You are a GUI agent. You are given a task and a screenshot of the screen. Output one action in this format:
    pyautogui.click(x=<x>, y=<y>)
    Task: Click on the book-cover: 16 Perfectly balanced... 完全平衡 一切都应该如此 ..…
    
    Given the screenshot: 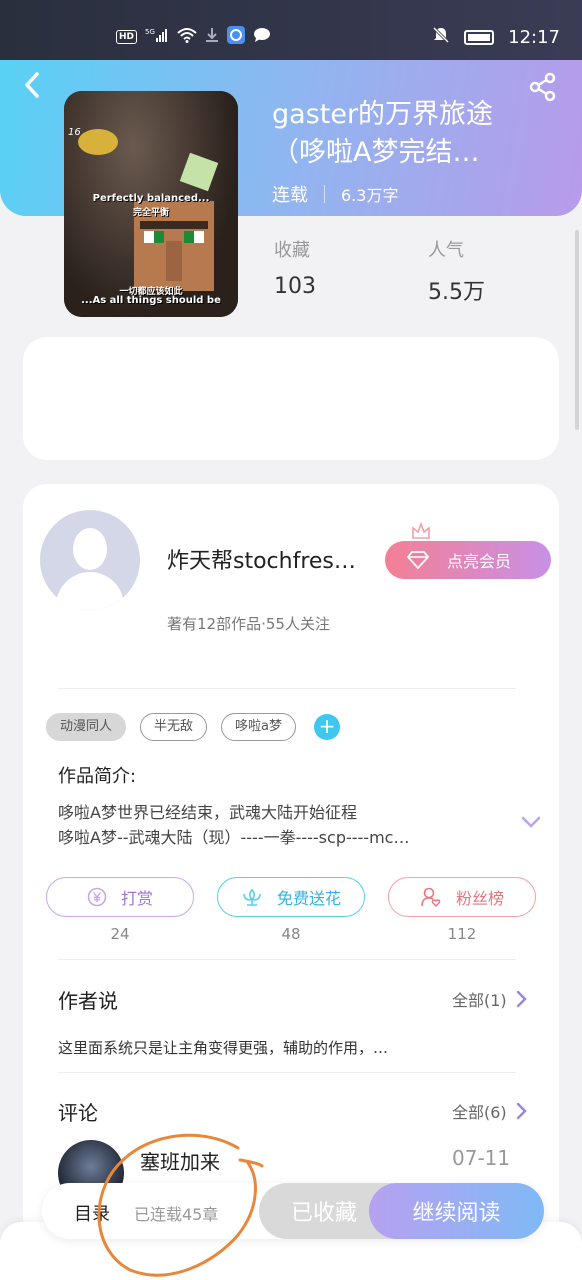 What is the action you would take?
    pyautogui.click(x=151, y=204)
    